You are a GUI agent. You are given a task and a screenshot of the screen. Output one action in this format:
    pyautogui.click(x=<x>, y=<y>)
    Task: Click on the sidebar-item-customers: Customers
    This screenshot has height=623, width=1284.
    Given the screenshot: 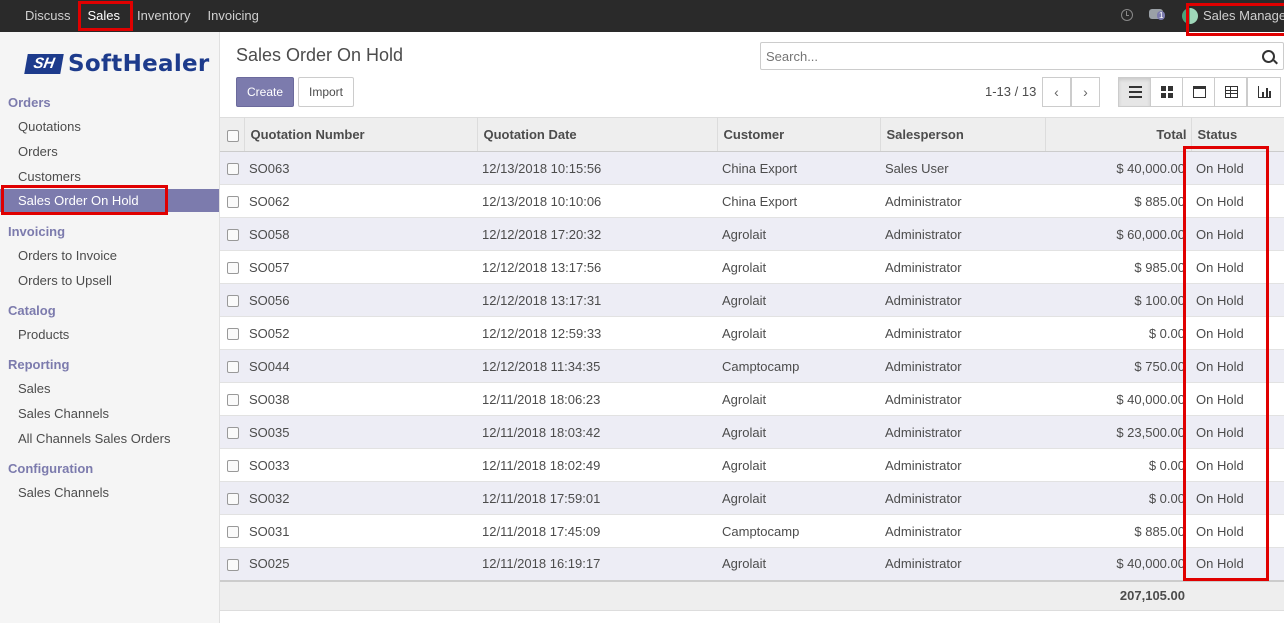 What is the action you would take?
    pyautogui.click(x=49, y=176)
    